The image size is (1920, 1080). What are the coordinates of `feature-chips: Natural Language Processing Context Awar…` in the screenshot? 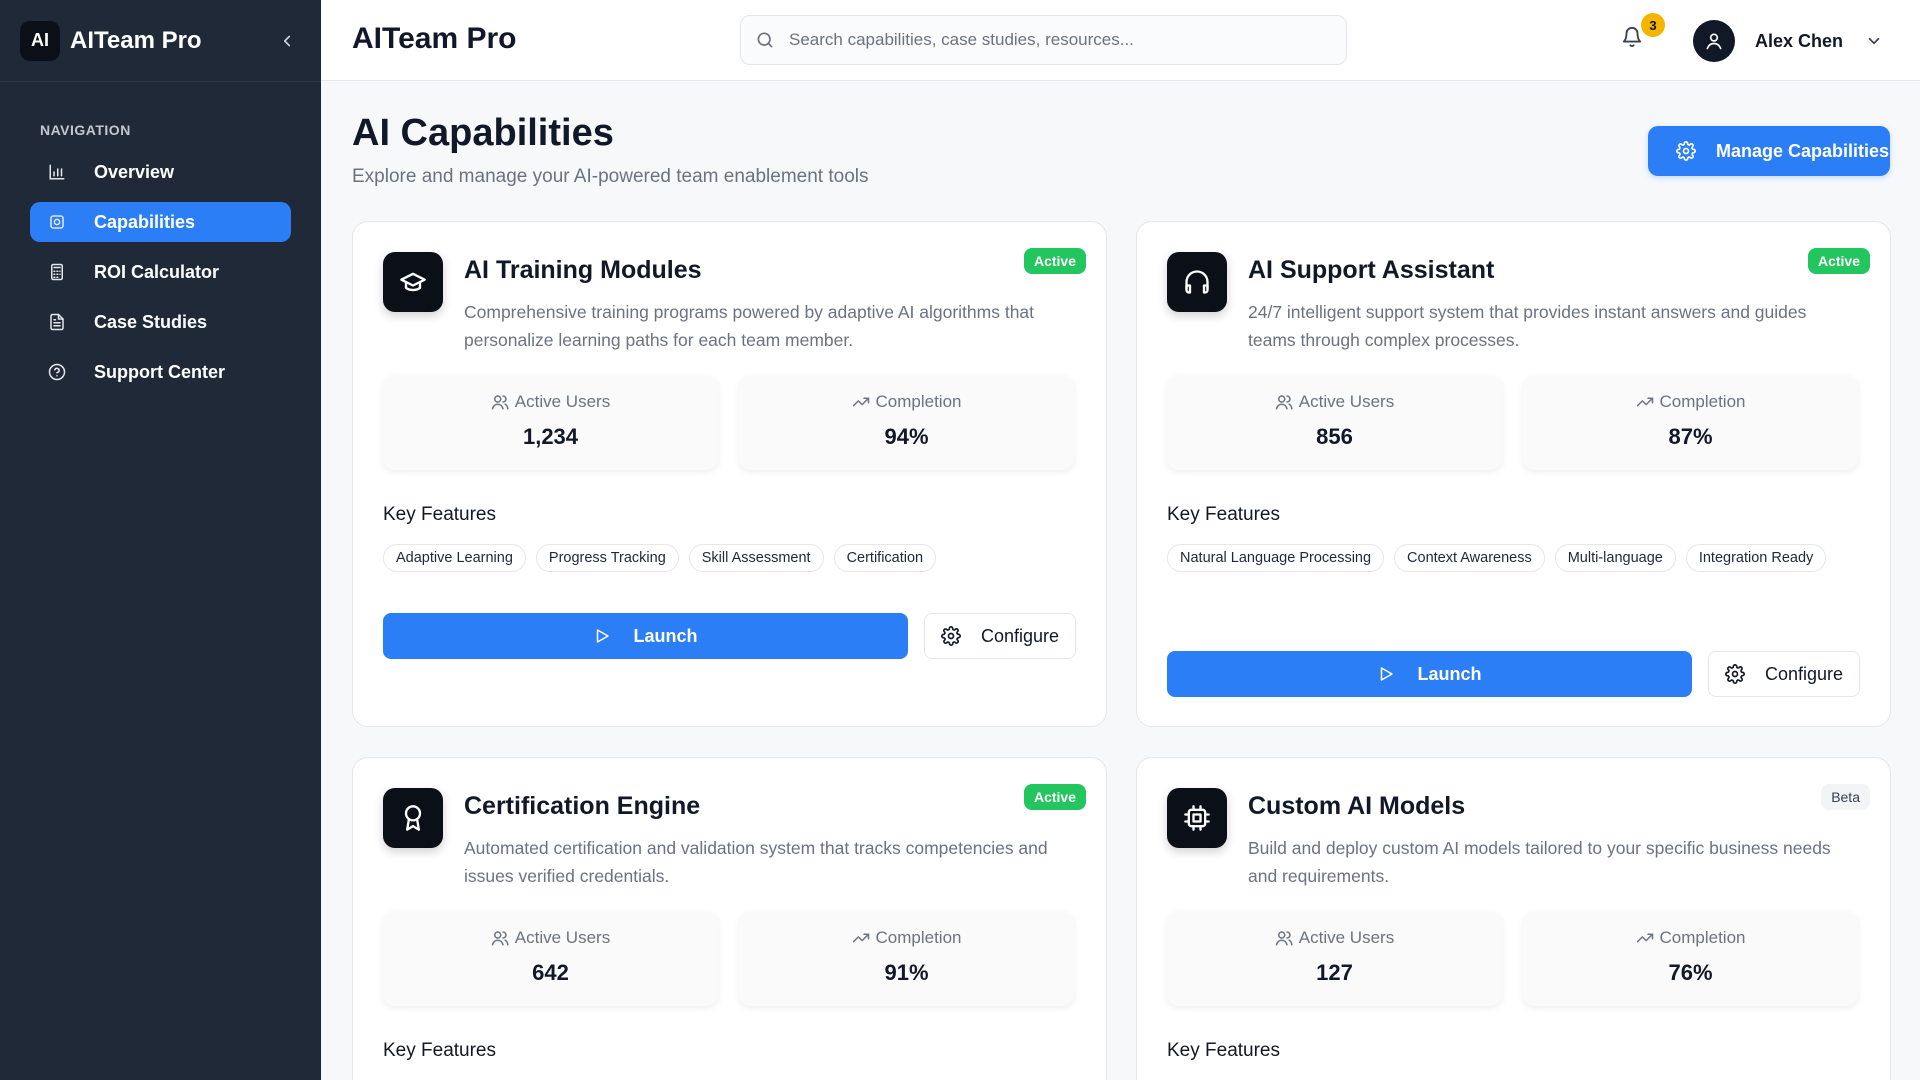 It's located at (1517, 558).